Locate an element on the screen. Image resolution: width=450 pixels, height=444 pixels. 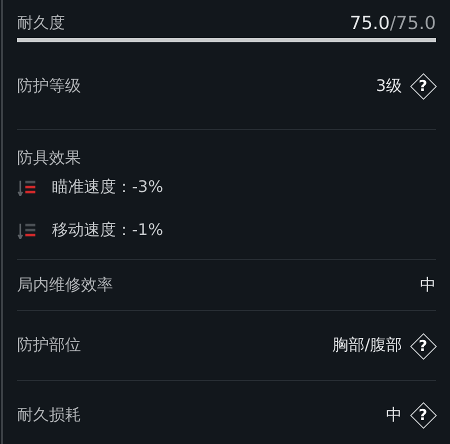
stat-label: 防护部位 is located at coordinates (49, 345).